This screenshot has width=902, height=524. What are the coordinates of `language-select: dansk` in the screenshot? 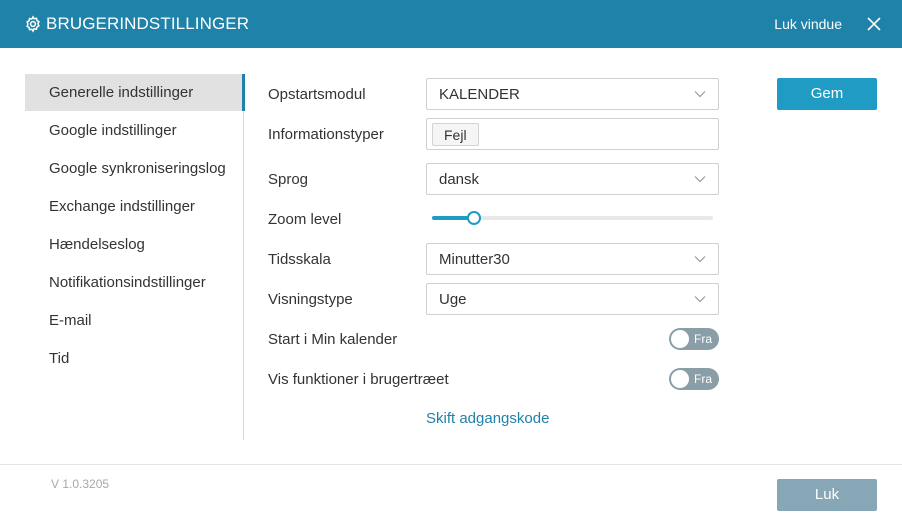 It's located at (572, 179).